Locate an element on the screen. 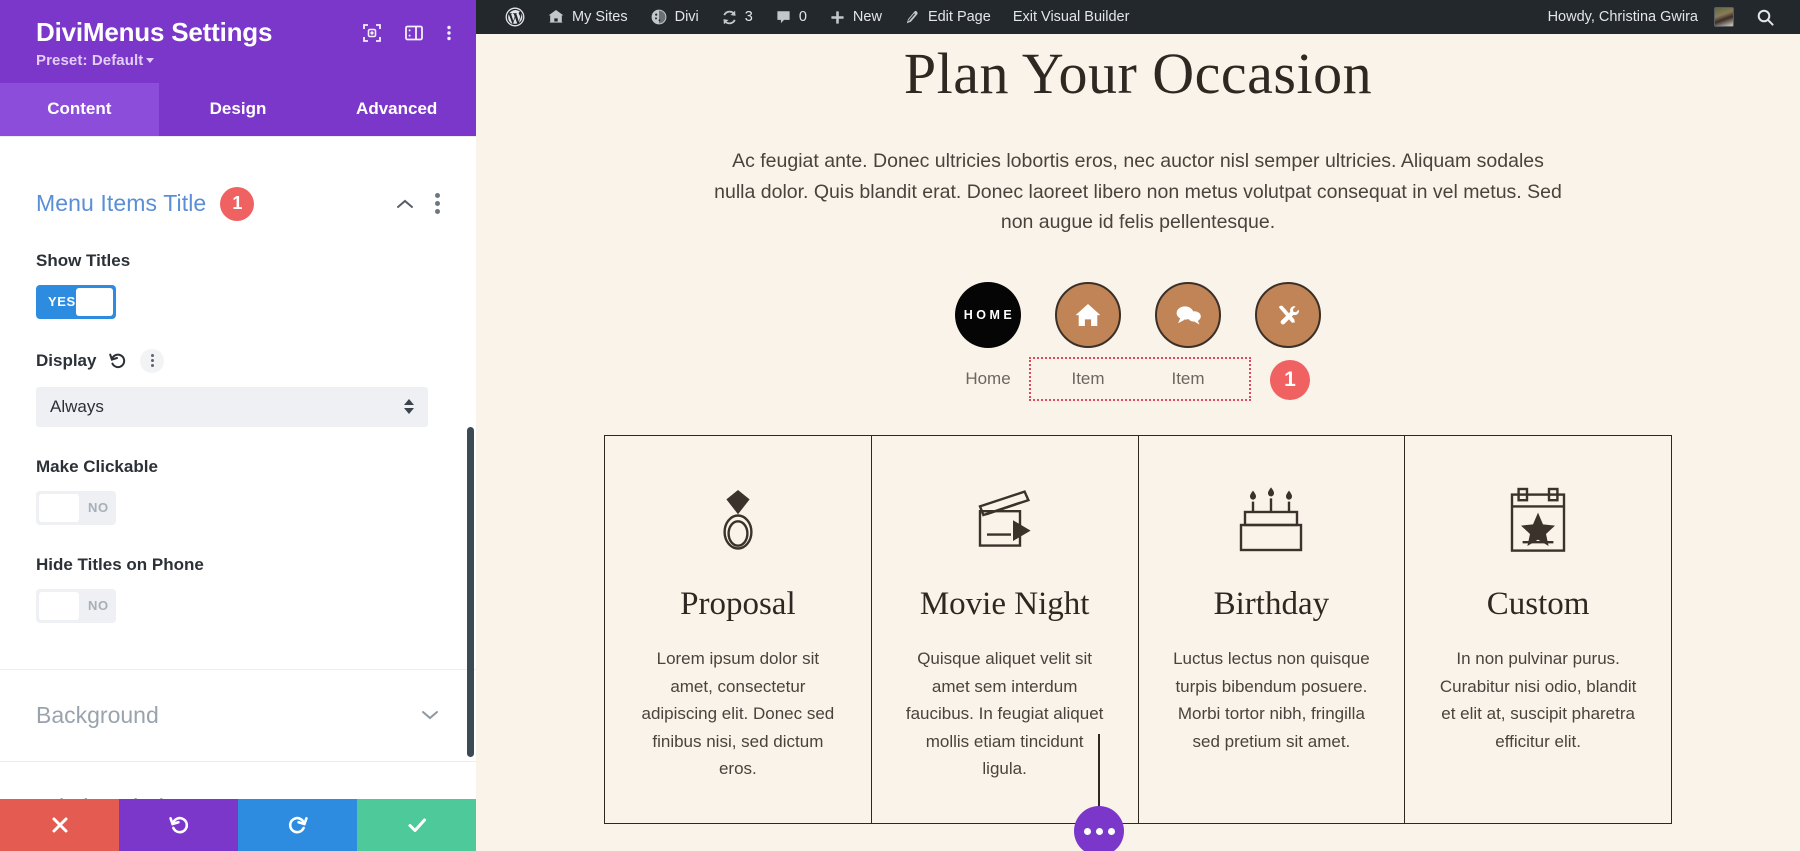 The height and width of the screenshot is (851, 1800). menu-item-chat: Item is located at coordinates (1188, 335).